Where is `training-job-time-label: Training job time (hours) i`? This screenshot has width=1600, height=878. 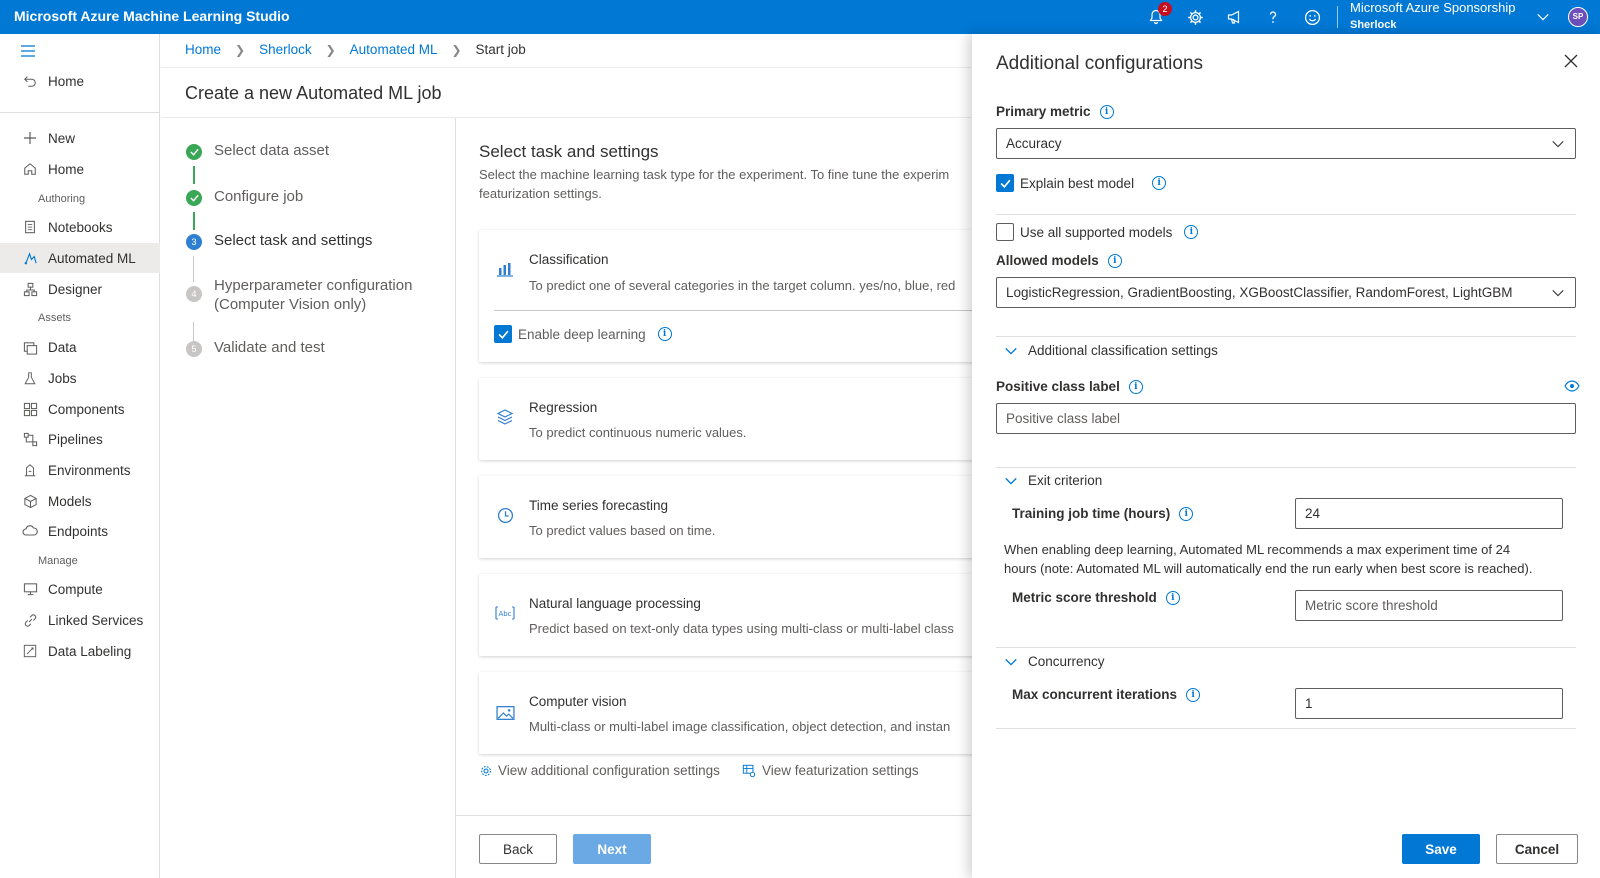 training-job-time-label: Training job time (hours) i is located at coordinates (1103, 513).